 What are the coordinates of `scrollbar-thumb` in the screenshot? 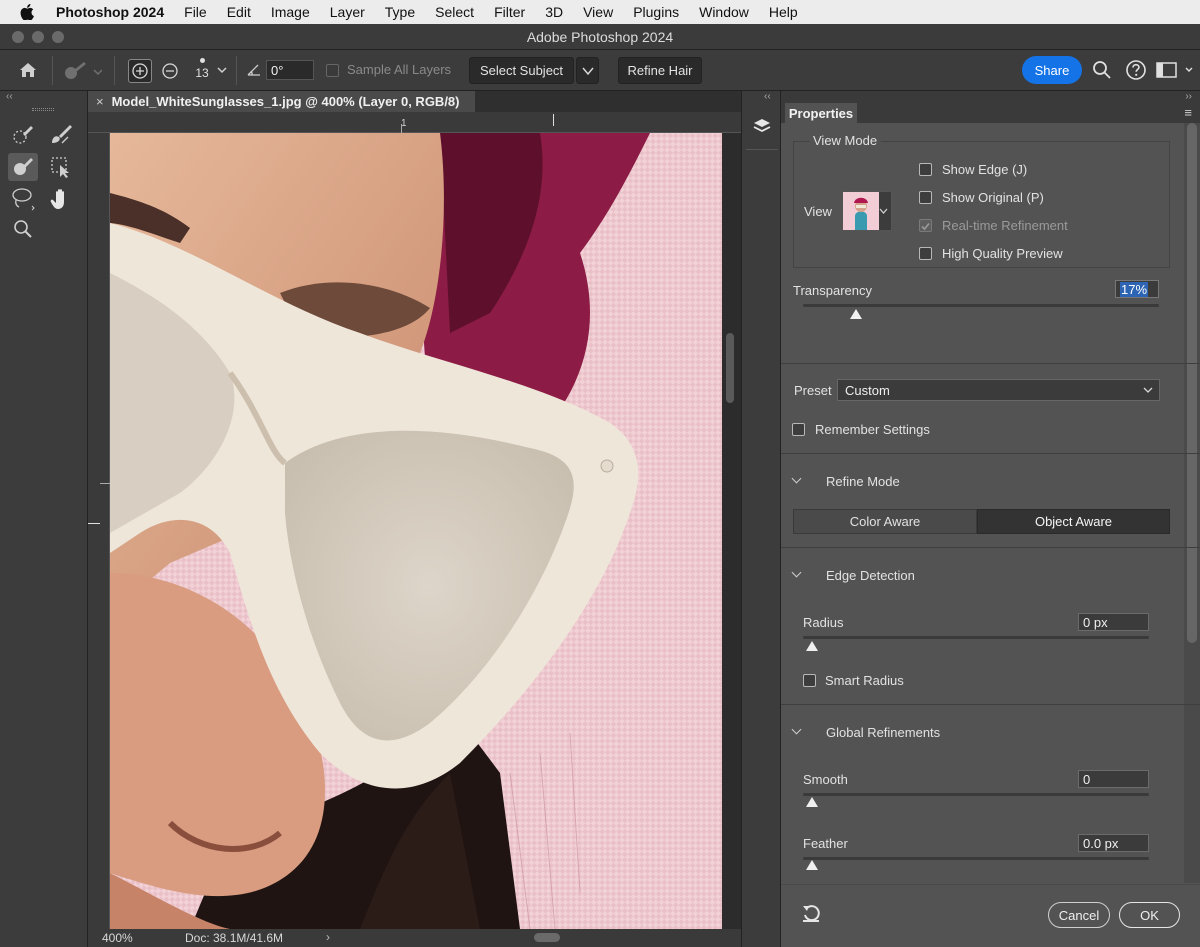 It's located at (730, 368).